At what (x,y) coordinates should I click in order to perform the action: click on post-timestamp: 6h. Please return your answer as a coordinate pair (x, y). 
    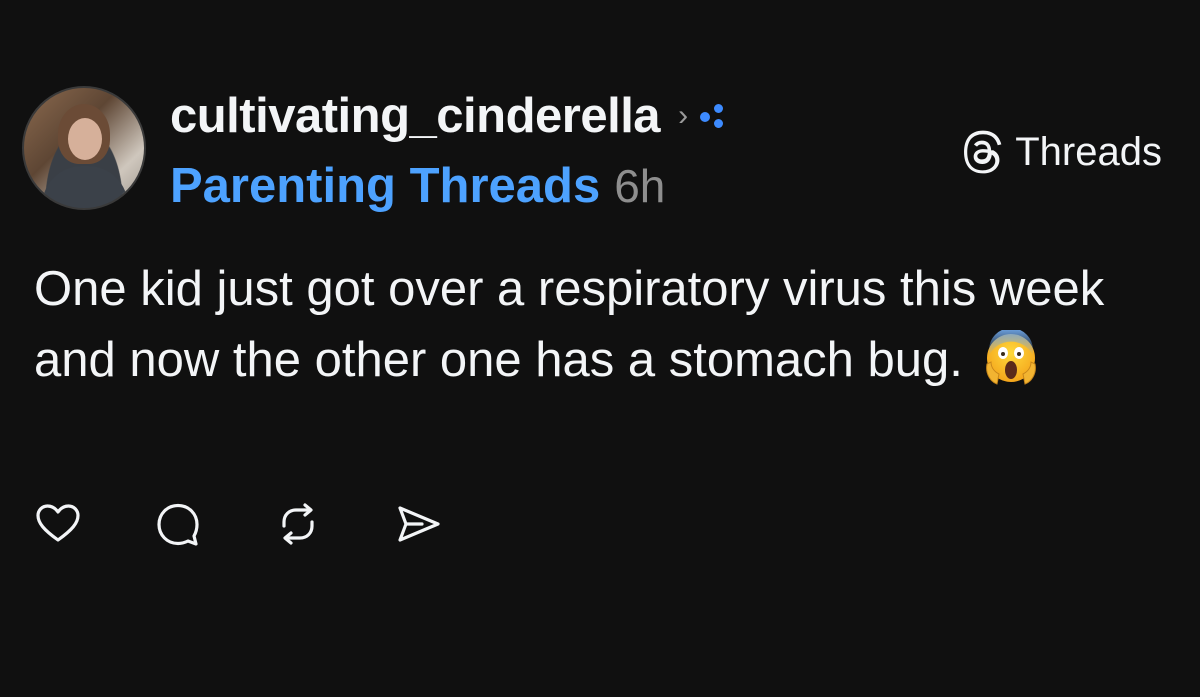
    Looking at the image, I should click on (640, 186).